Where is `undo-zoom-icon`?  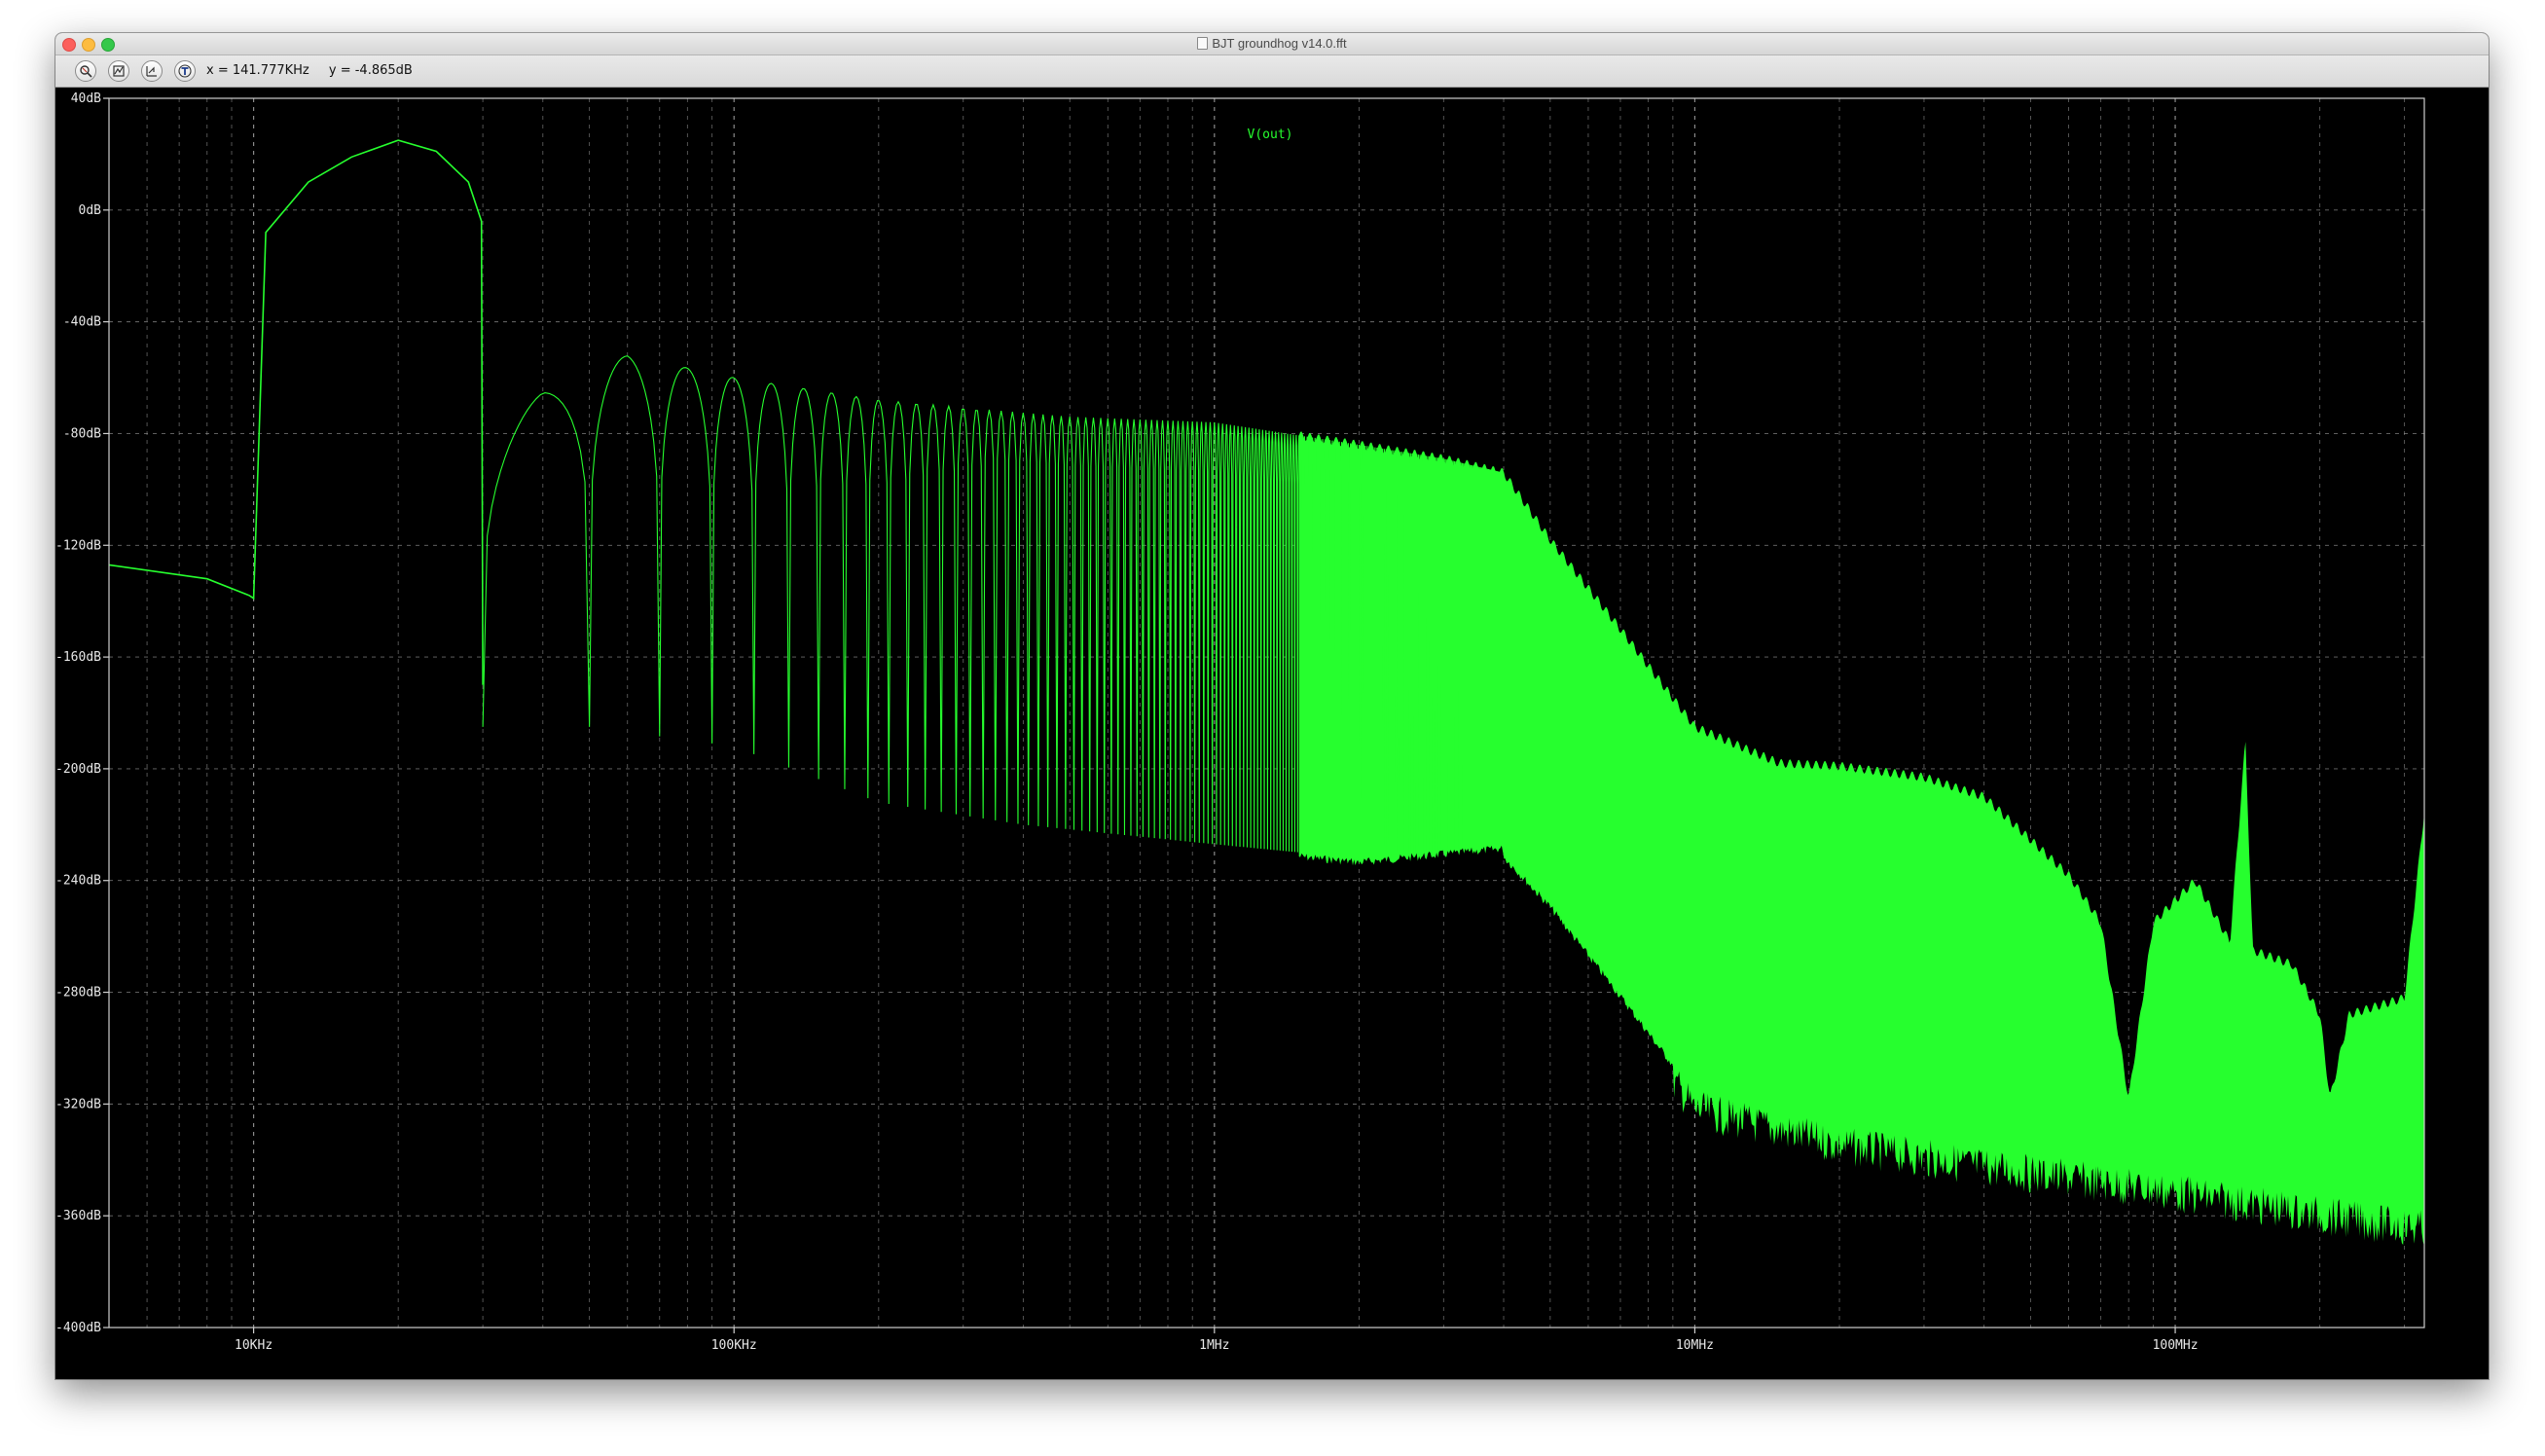
undo-zoom-icon is located at coordinates (151, 71).